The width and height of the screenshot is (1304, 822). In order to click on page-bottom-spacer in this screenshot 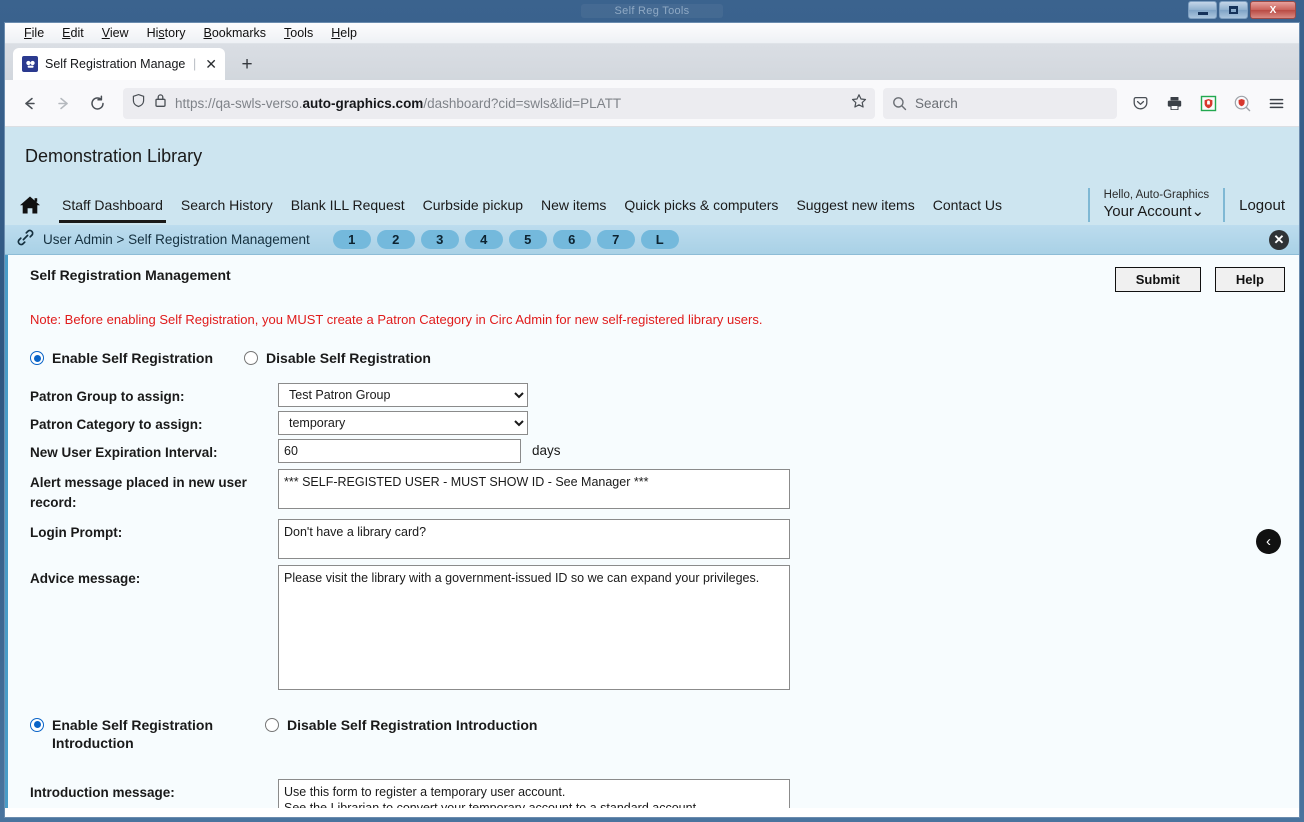, I will do `click(652, 812)`.